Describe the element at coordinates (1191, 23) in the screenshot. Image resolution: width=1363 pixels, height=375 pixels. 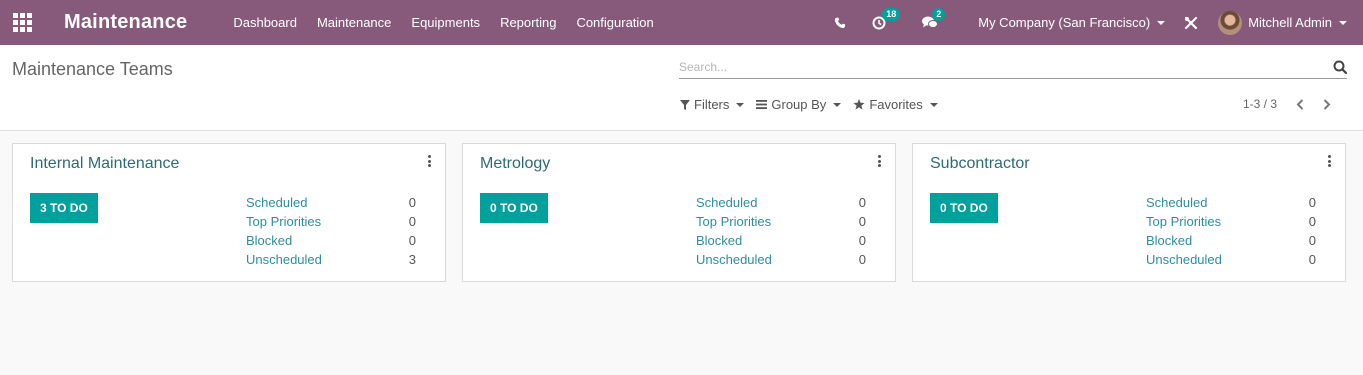
I see `tools-icon` at that location.